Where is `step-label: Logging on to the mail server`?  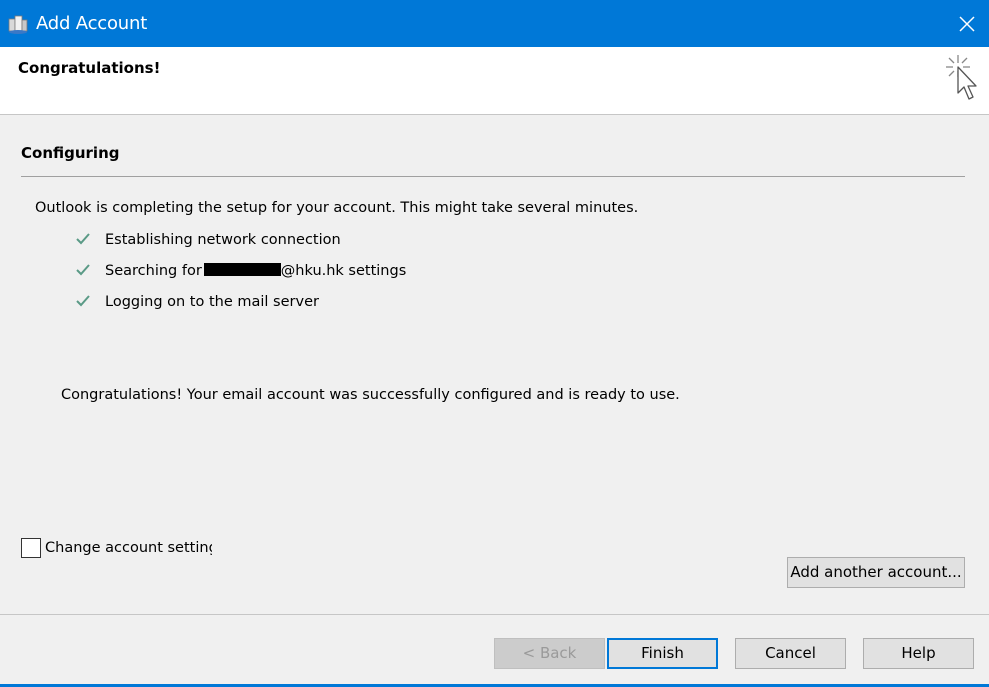
step-label: Logging on to the mail server is located at coordinates (212, 302).